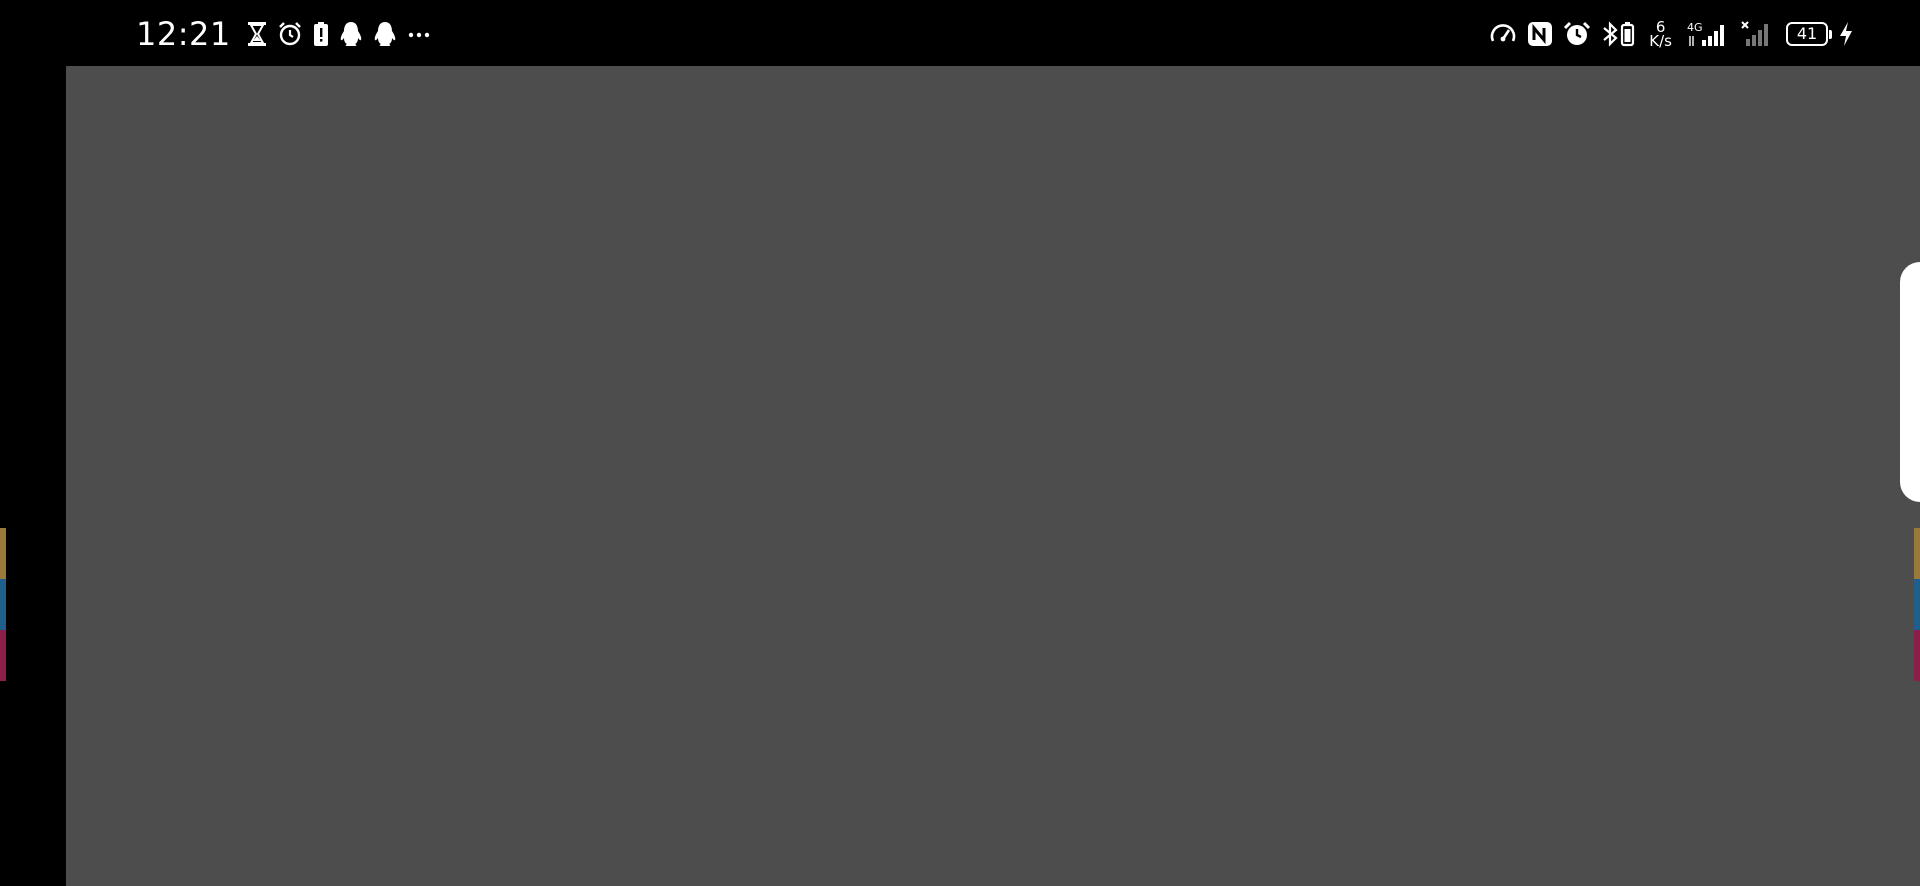  I want to click on battery-alert-icon, so click(321, 34).